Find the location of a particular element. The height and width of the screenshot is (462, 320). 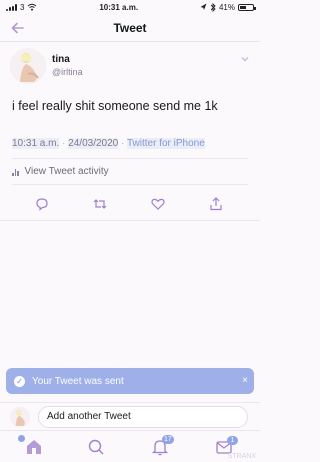

chevron-down-icon is located at coordinates (245, 59).